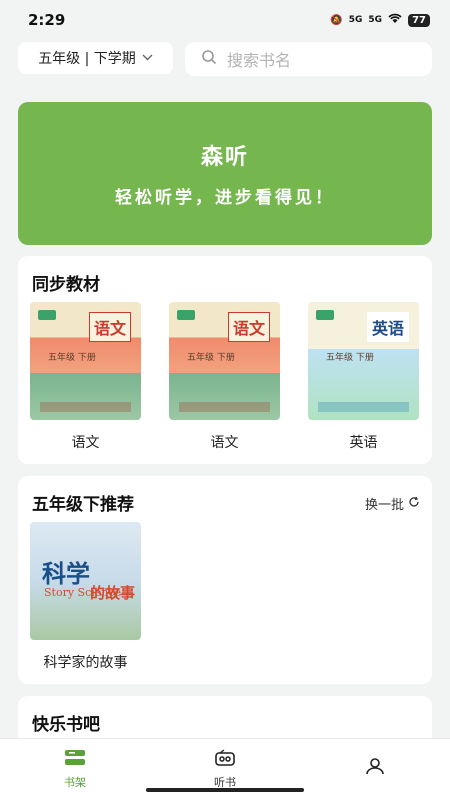 This screenshot has width=450, height=800. What do you see at coordinates (85, 663) in the screenshot?
I see `book-label: 科学家的故事` at bounding box center [85, 663].